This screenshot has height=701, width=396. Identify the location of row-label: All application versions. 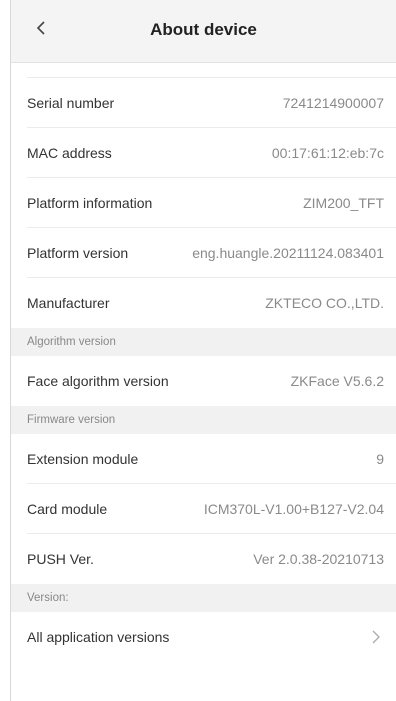
(98, 637).